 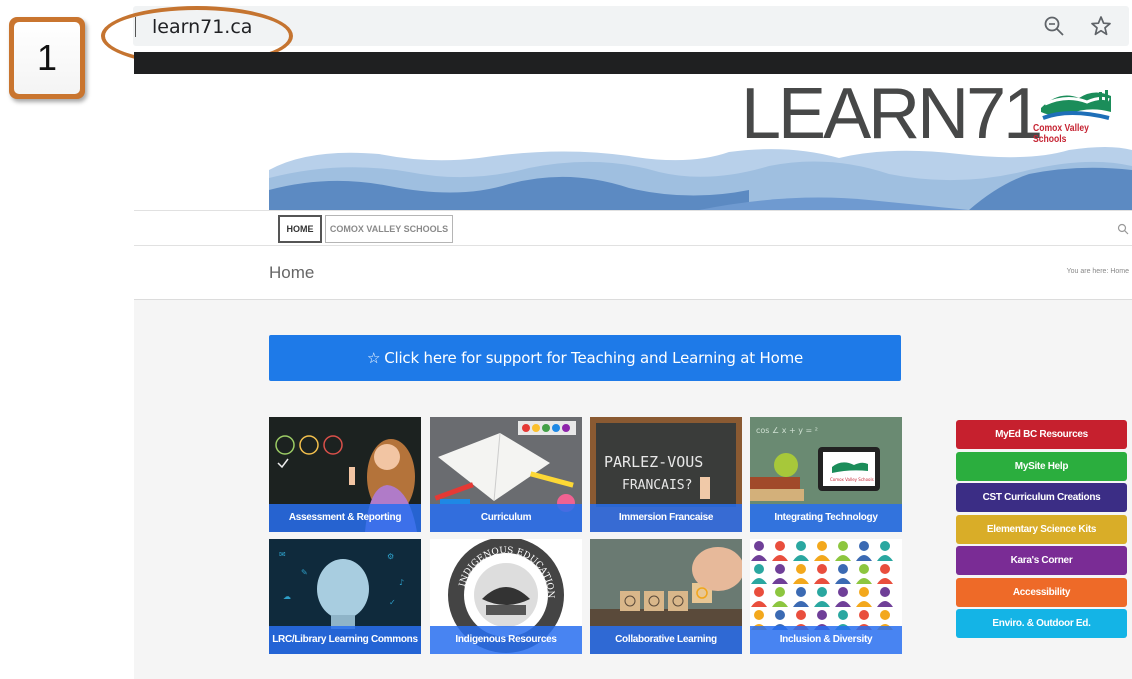 I want to click on tile-label: Inclusion & Diversity, so click(x=826, y=640).